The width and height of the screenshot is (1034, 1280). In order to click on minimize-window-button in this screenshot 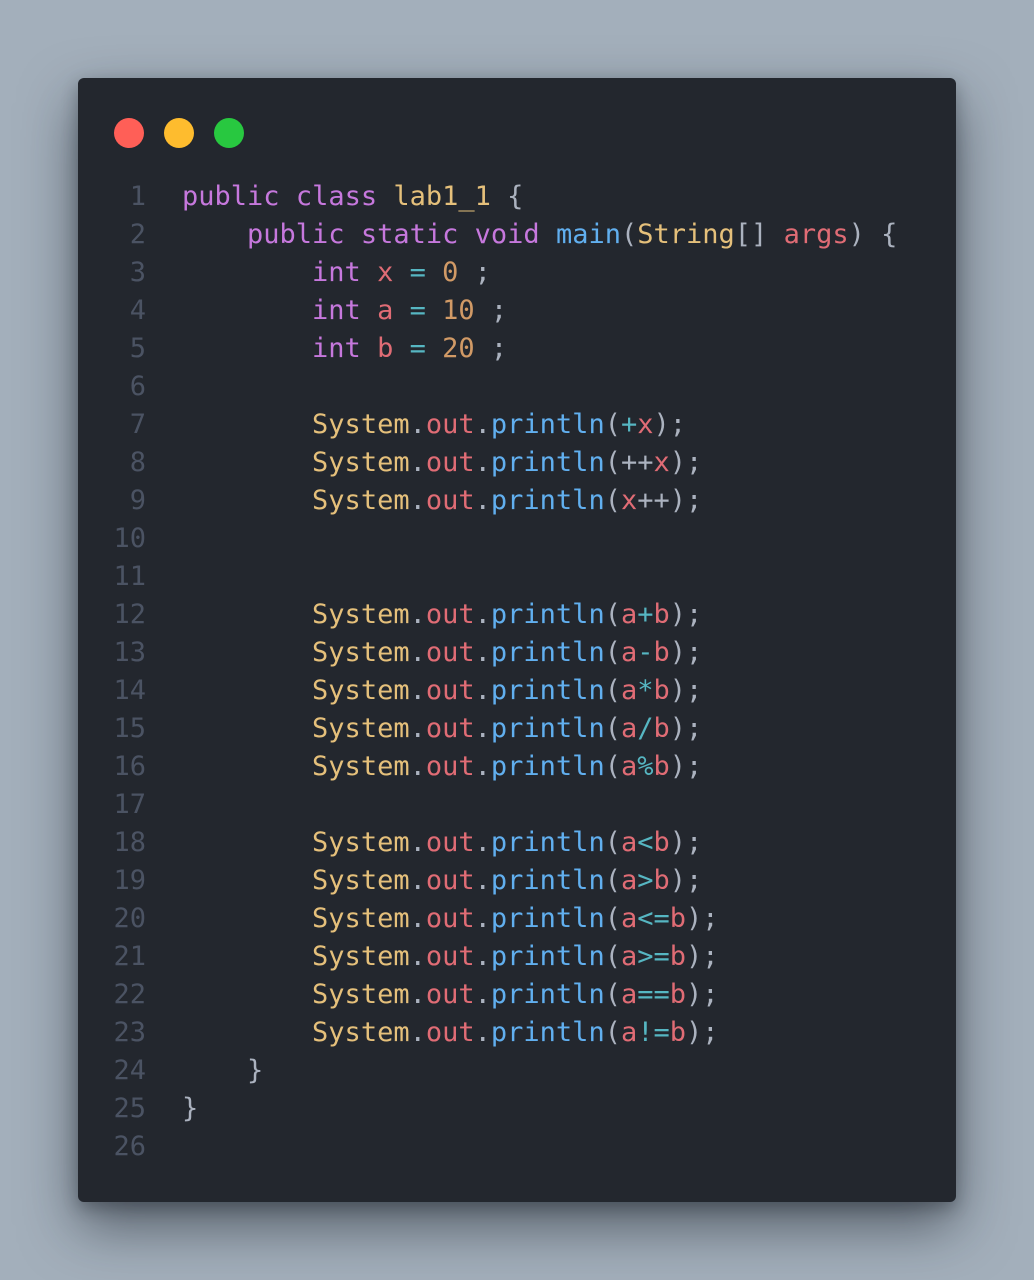, I will do `click(179, 133)`.